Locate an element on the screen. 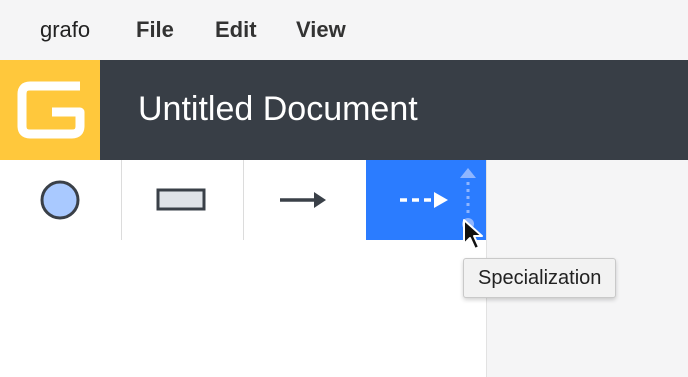  menu-view: View is located at coordinates (321, 30).